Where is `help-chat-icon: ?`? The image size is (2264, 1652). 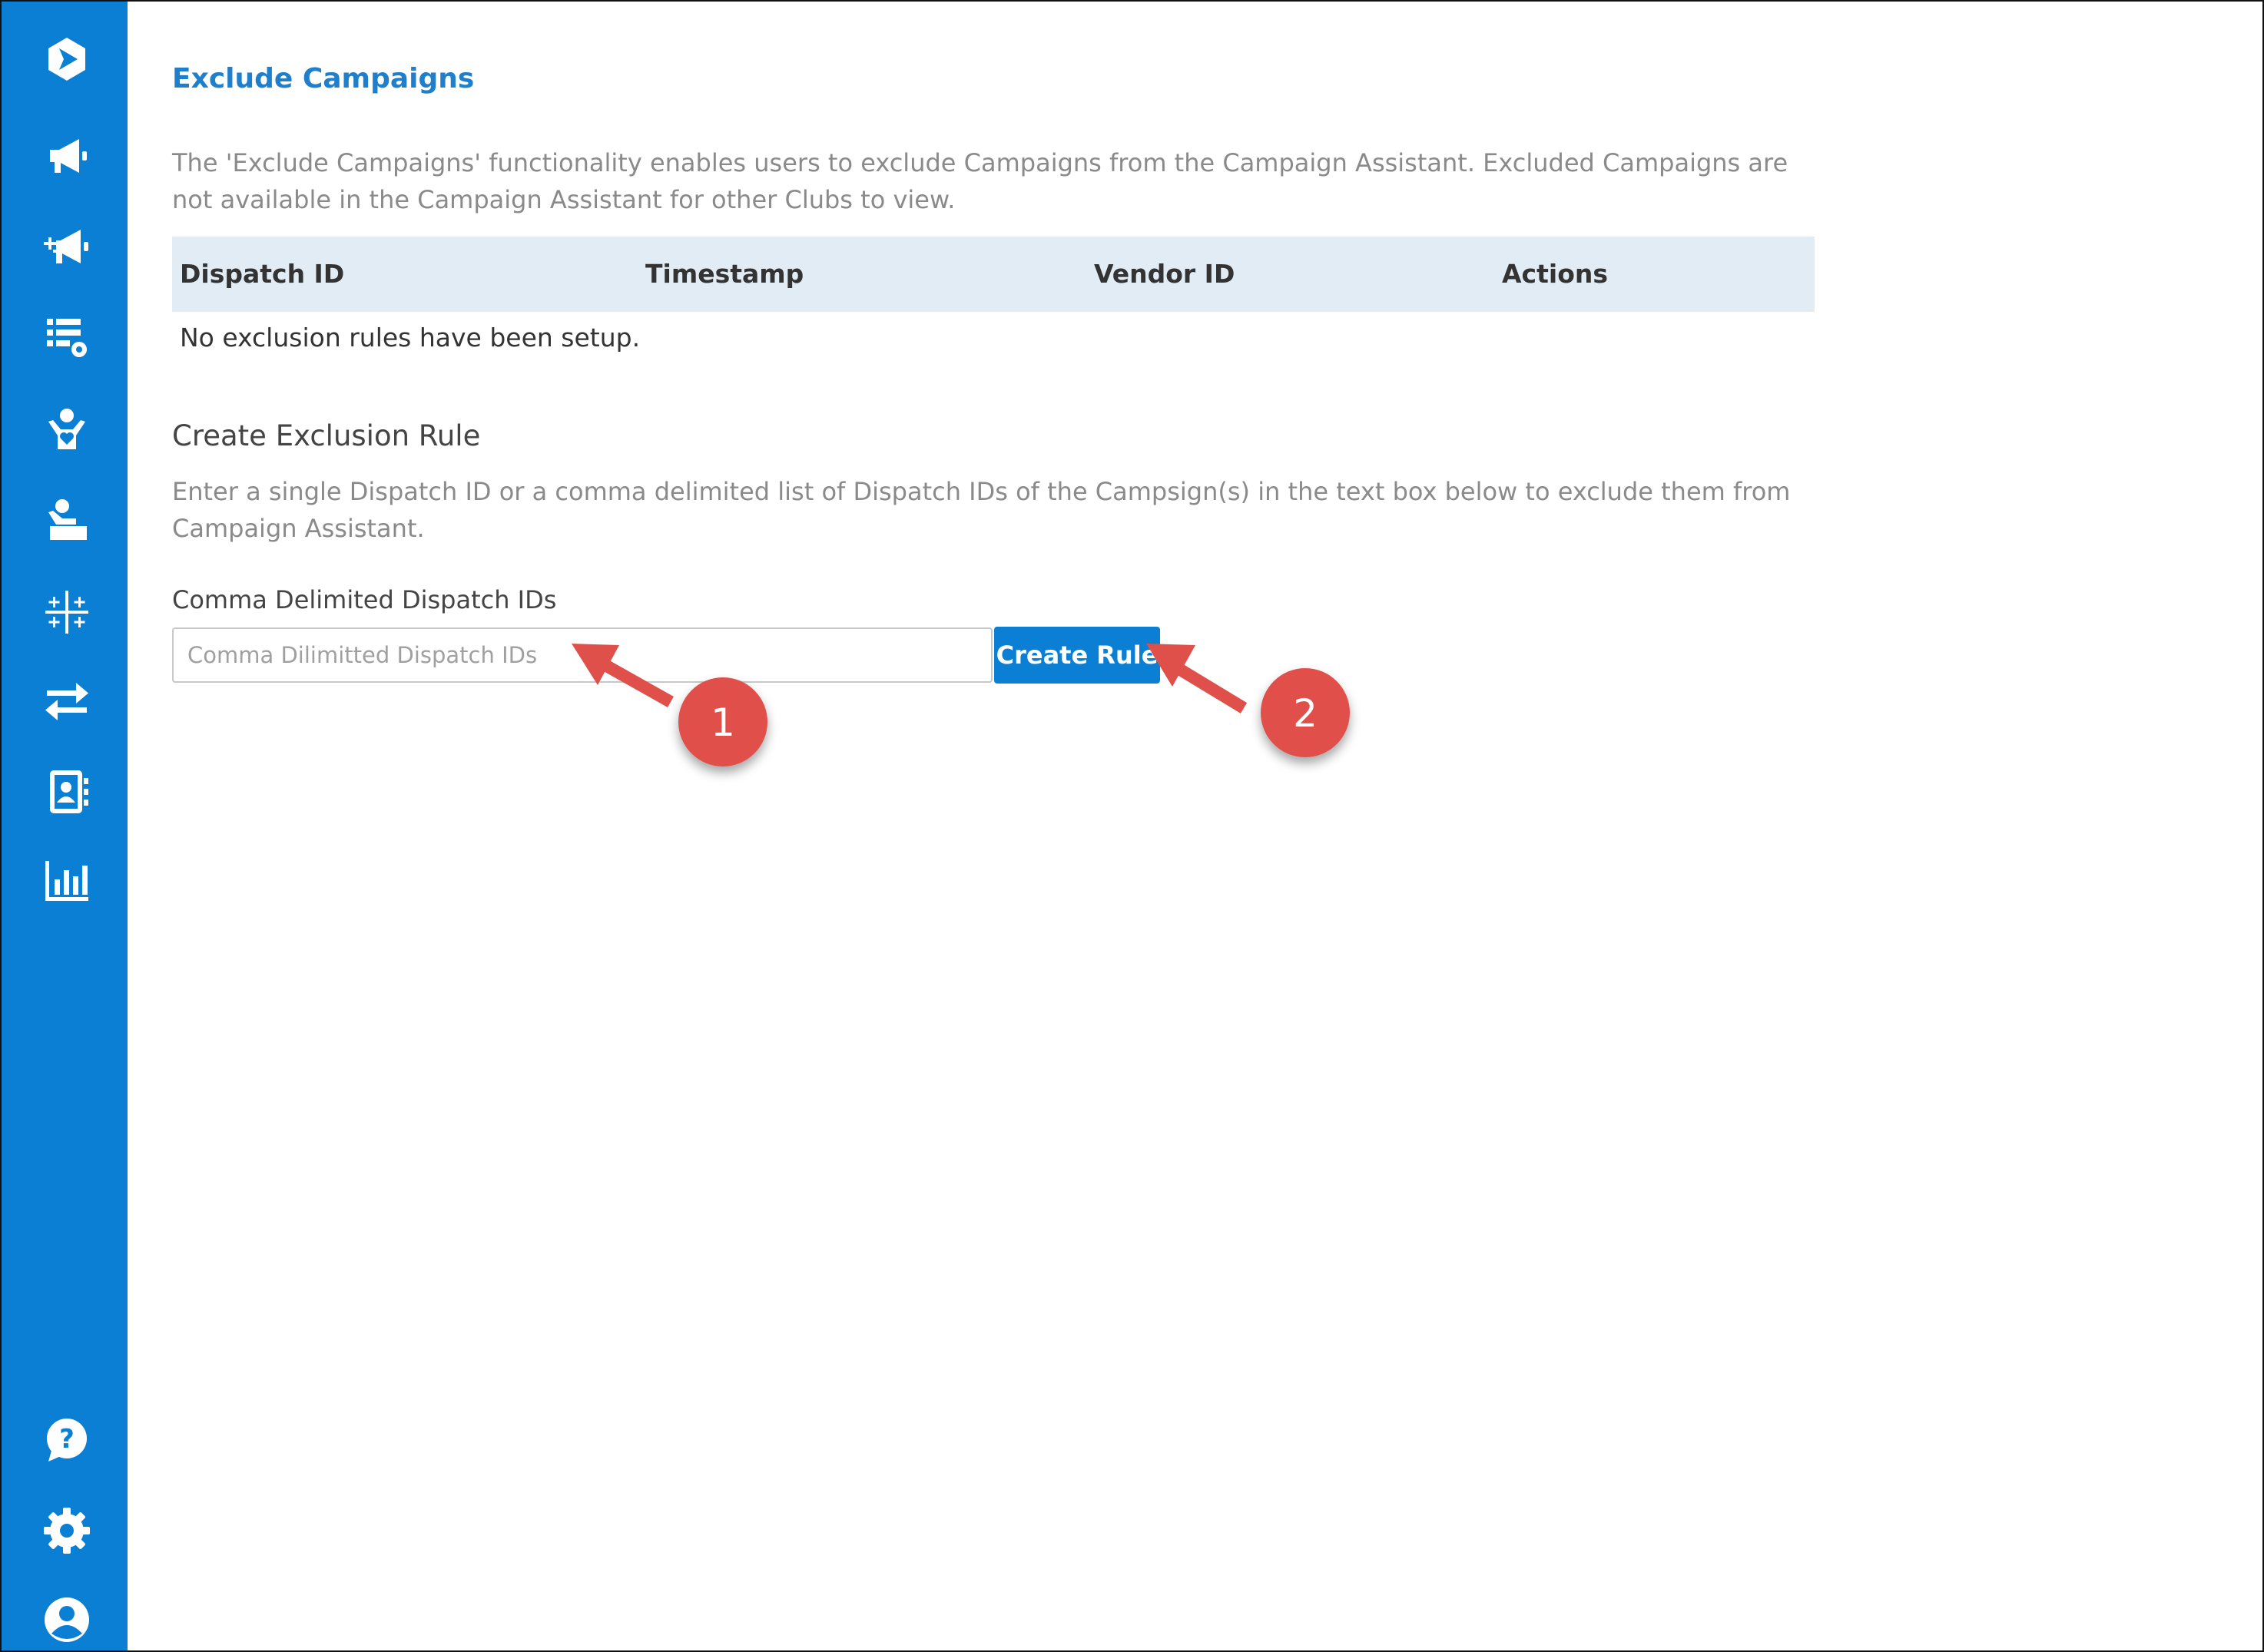 help-chat-icon: ? is located at coordinates (67, 1440).